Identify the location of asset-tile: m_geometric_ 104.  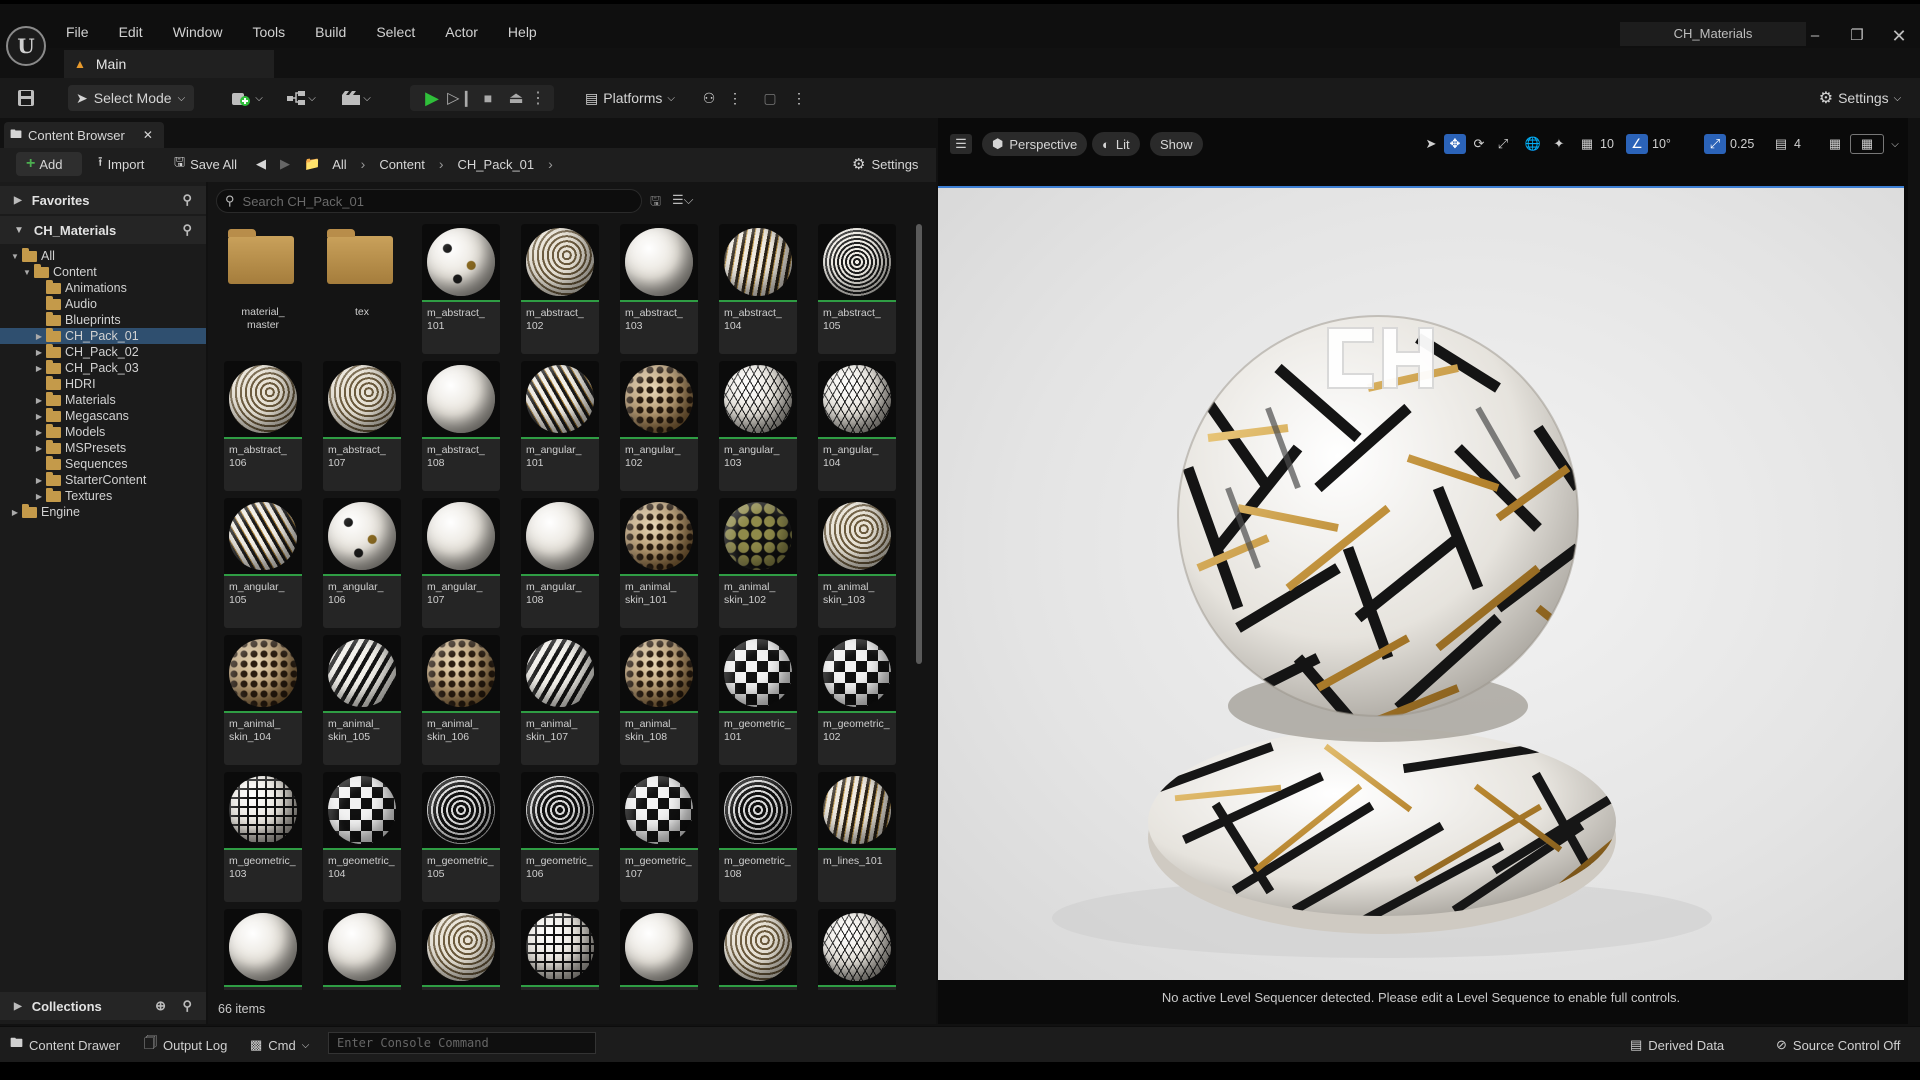
(362, 837).